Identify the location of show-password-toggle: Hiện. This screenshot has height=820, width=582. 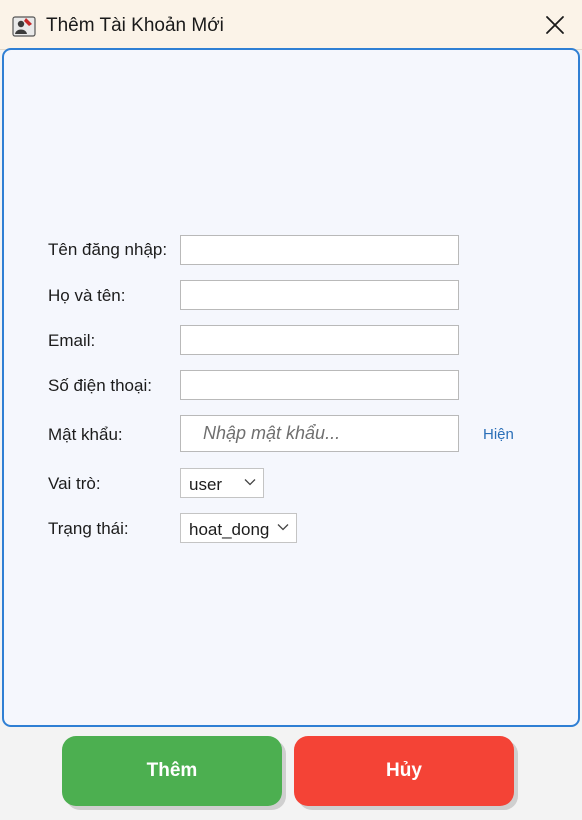
(498, 434).